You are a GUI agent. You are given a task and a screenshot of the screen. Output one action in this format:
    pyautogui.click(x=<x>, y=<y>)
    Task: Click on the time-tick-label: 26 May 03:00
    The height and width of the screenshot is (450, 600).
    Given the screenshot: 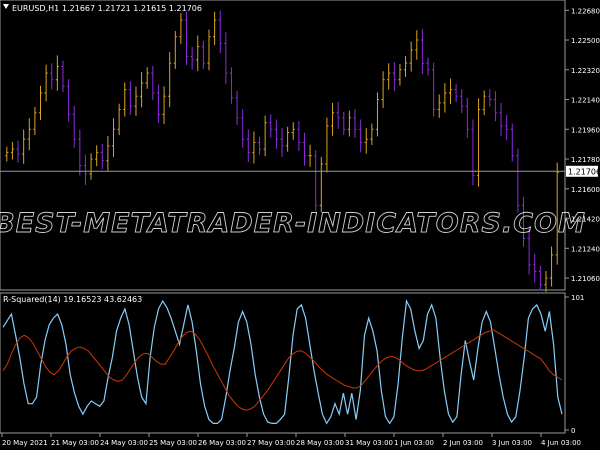 What is the action you would take?
    pyautogui.click(x=222, y=443)
    